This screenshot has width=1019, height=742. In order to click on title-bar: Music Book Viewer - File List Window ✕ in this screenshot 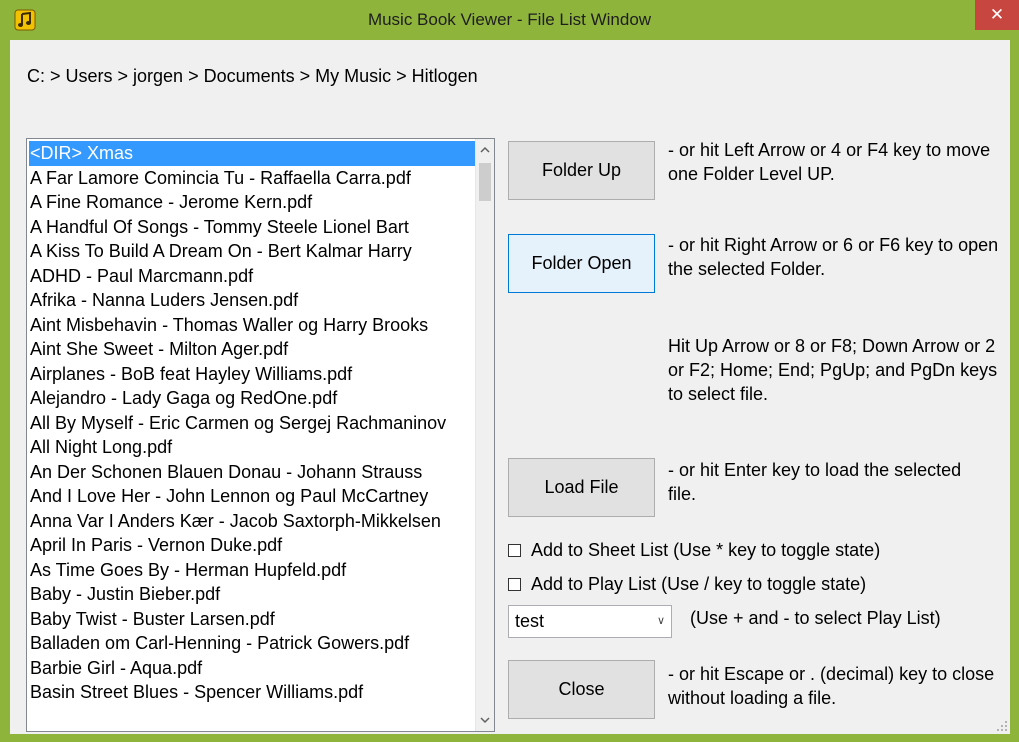, I will do `click(509, 20)`.